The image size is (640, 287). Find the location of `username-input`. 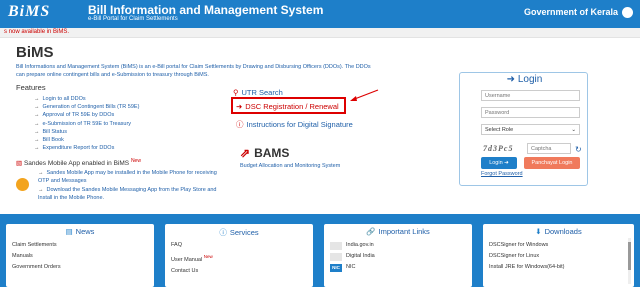

username-input is located at coordinates (530, 95).